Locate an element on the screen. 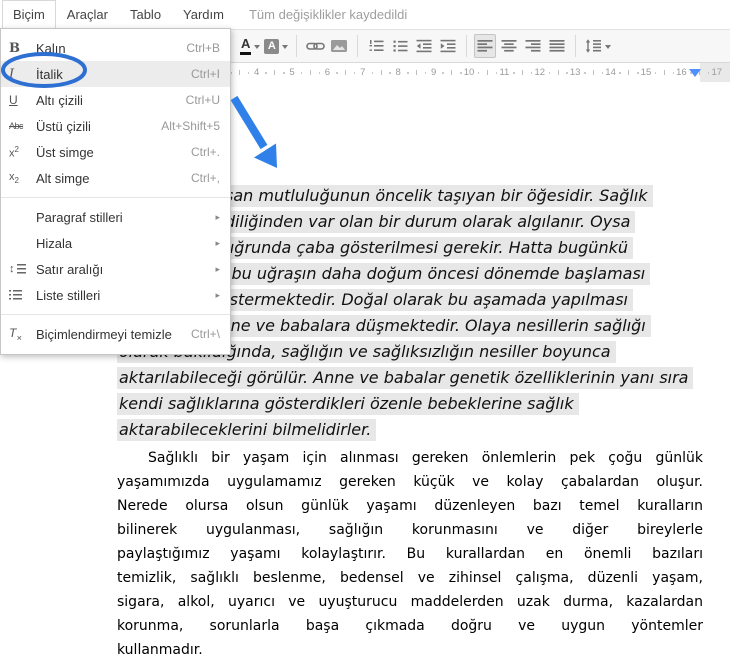 The image size is (730, 662). menu-item-shortcut: Ctrl+. is located at coordinates (205, 152).